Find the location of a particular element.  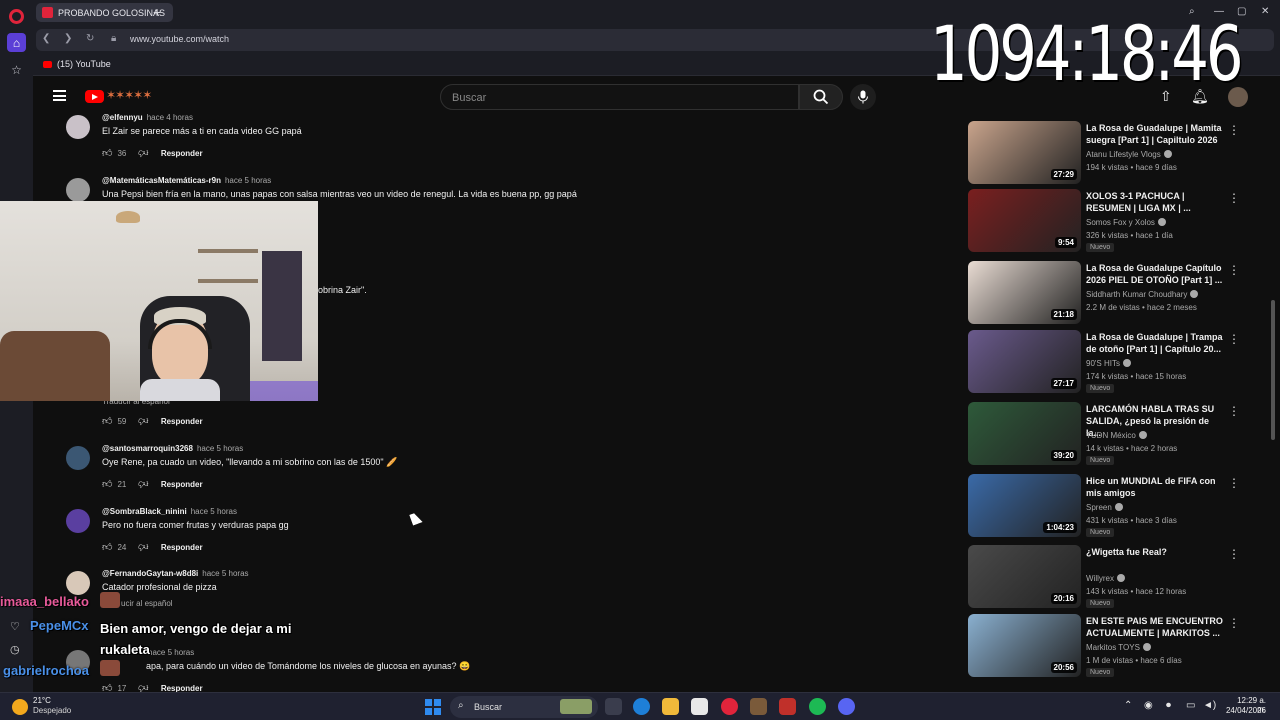

url-text: www.youtube.com/watch is located at coordinates (179, 39).